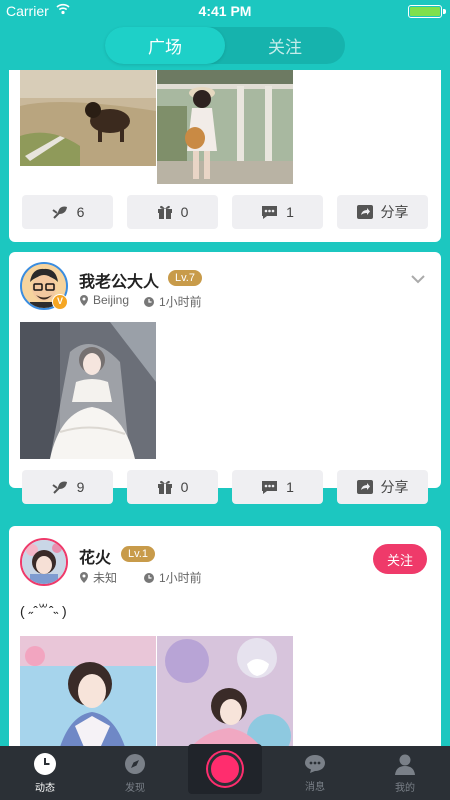 Image resolution: width=450 pixels, height=800 pixels. I want to click on follow-button: 关注, so click(400, 559).